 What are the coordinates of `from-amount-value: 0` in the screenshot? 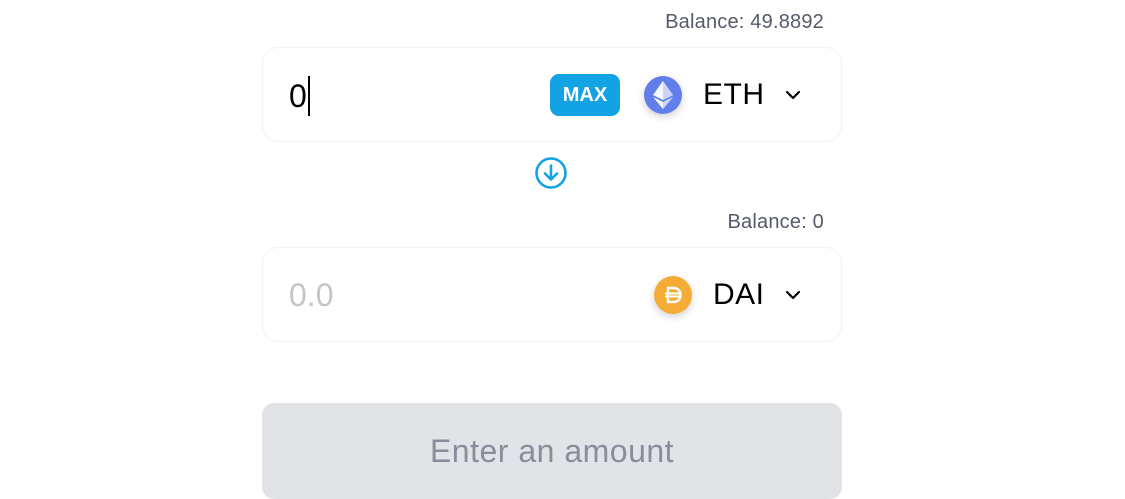 It's located at (298, 96).